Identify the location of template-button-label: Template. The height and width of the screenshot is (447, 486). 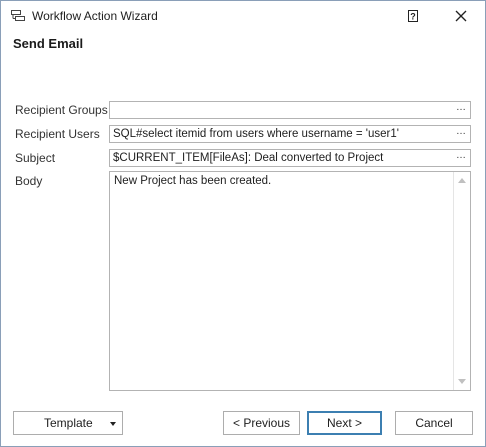
(68, 423).